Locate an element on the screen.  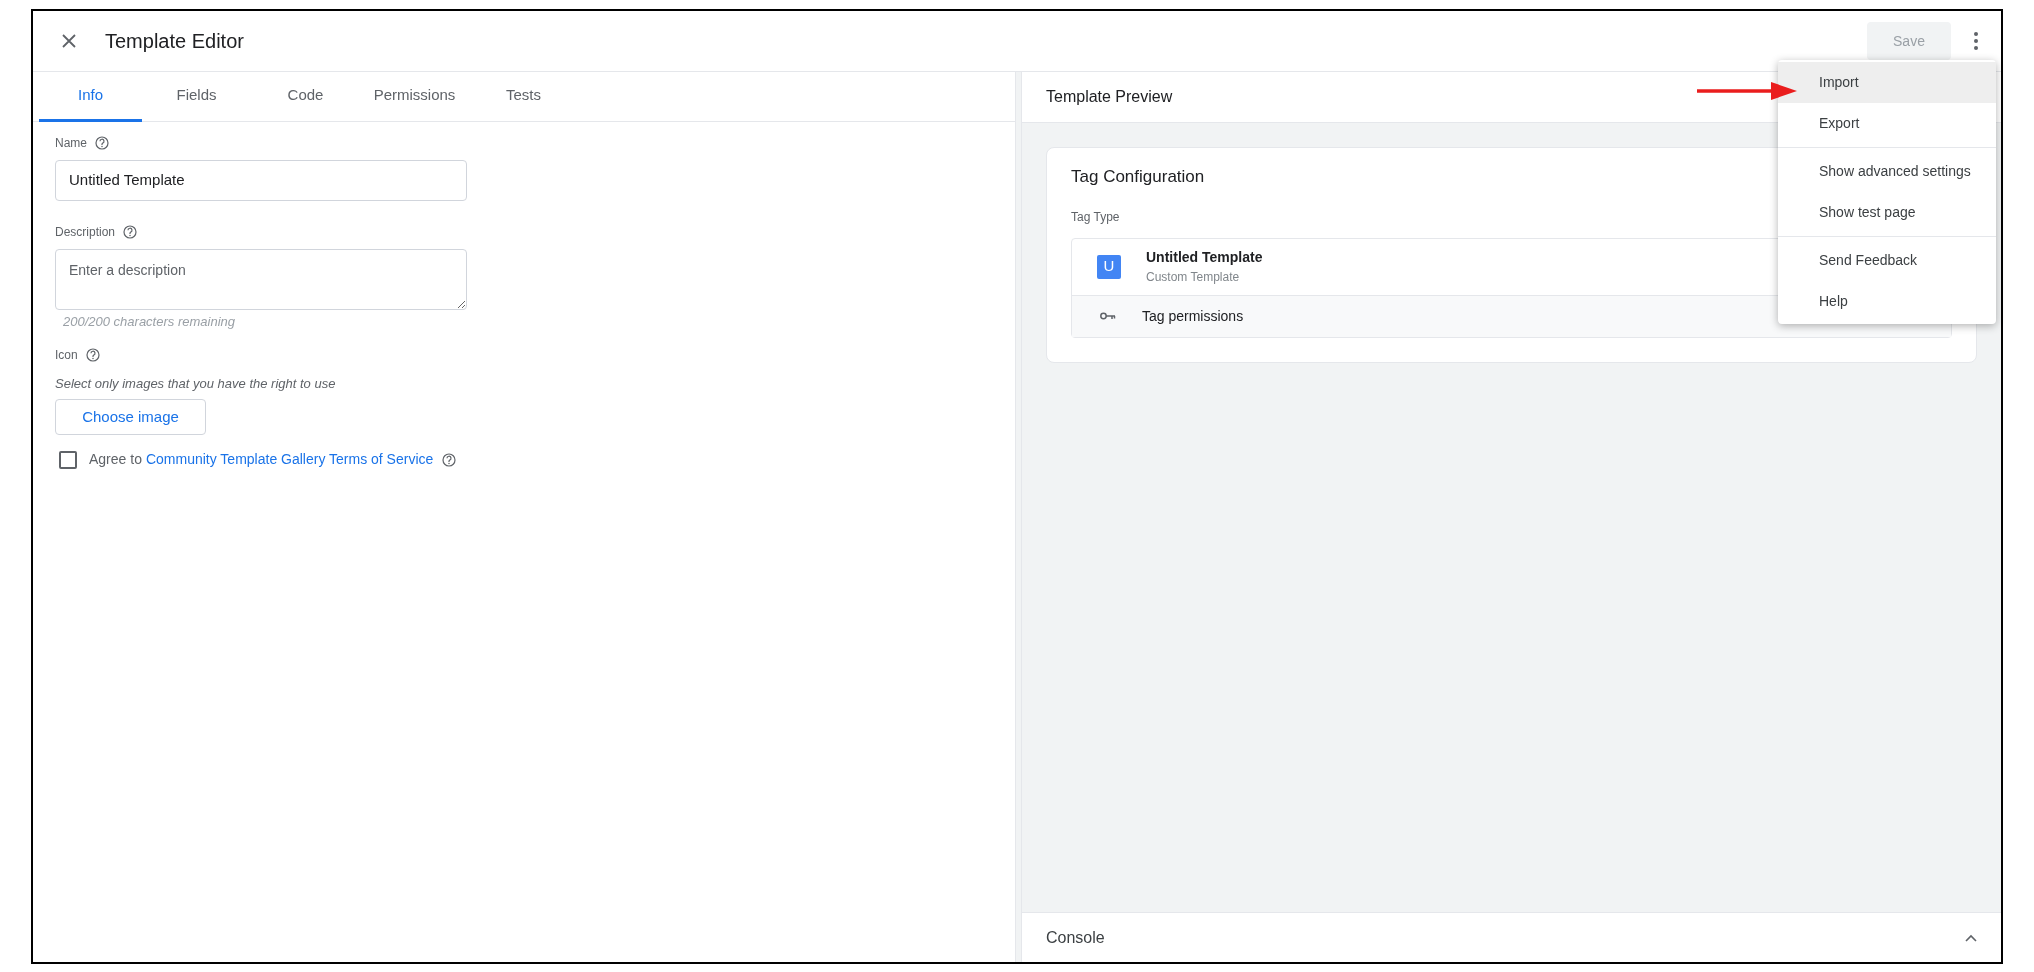
field-label: Icon is located at coordinates (66, 355).